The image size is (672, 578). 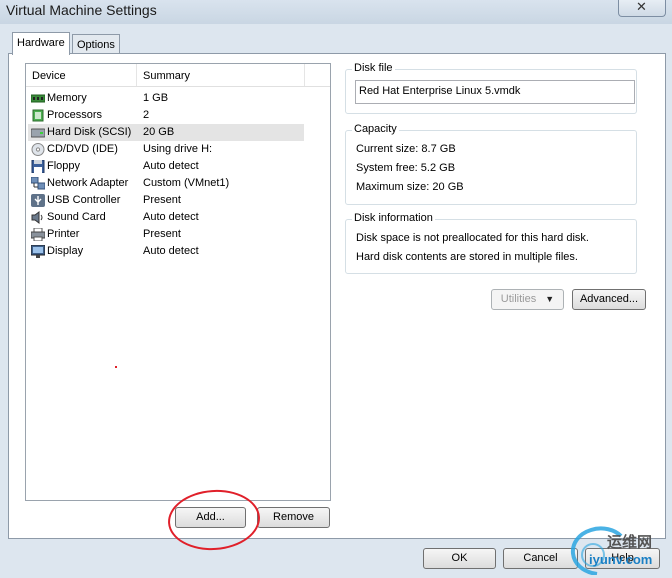 What do you see at coordinates (146, 115) in the screenshot?
I see `device-summary: 2` at bounding box center [146, 115].